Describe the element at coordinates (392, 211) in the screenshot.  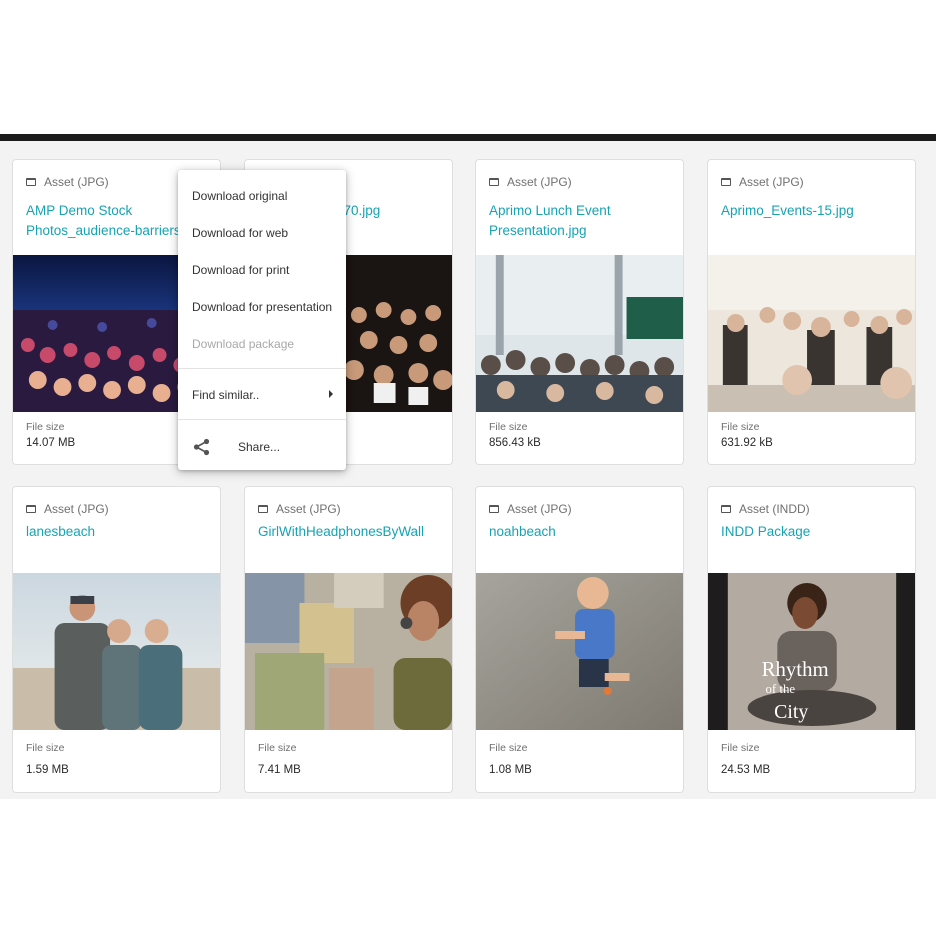
I see `asset-title: -70.jpg` at that location.